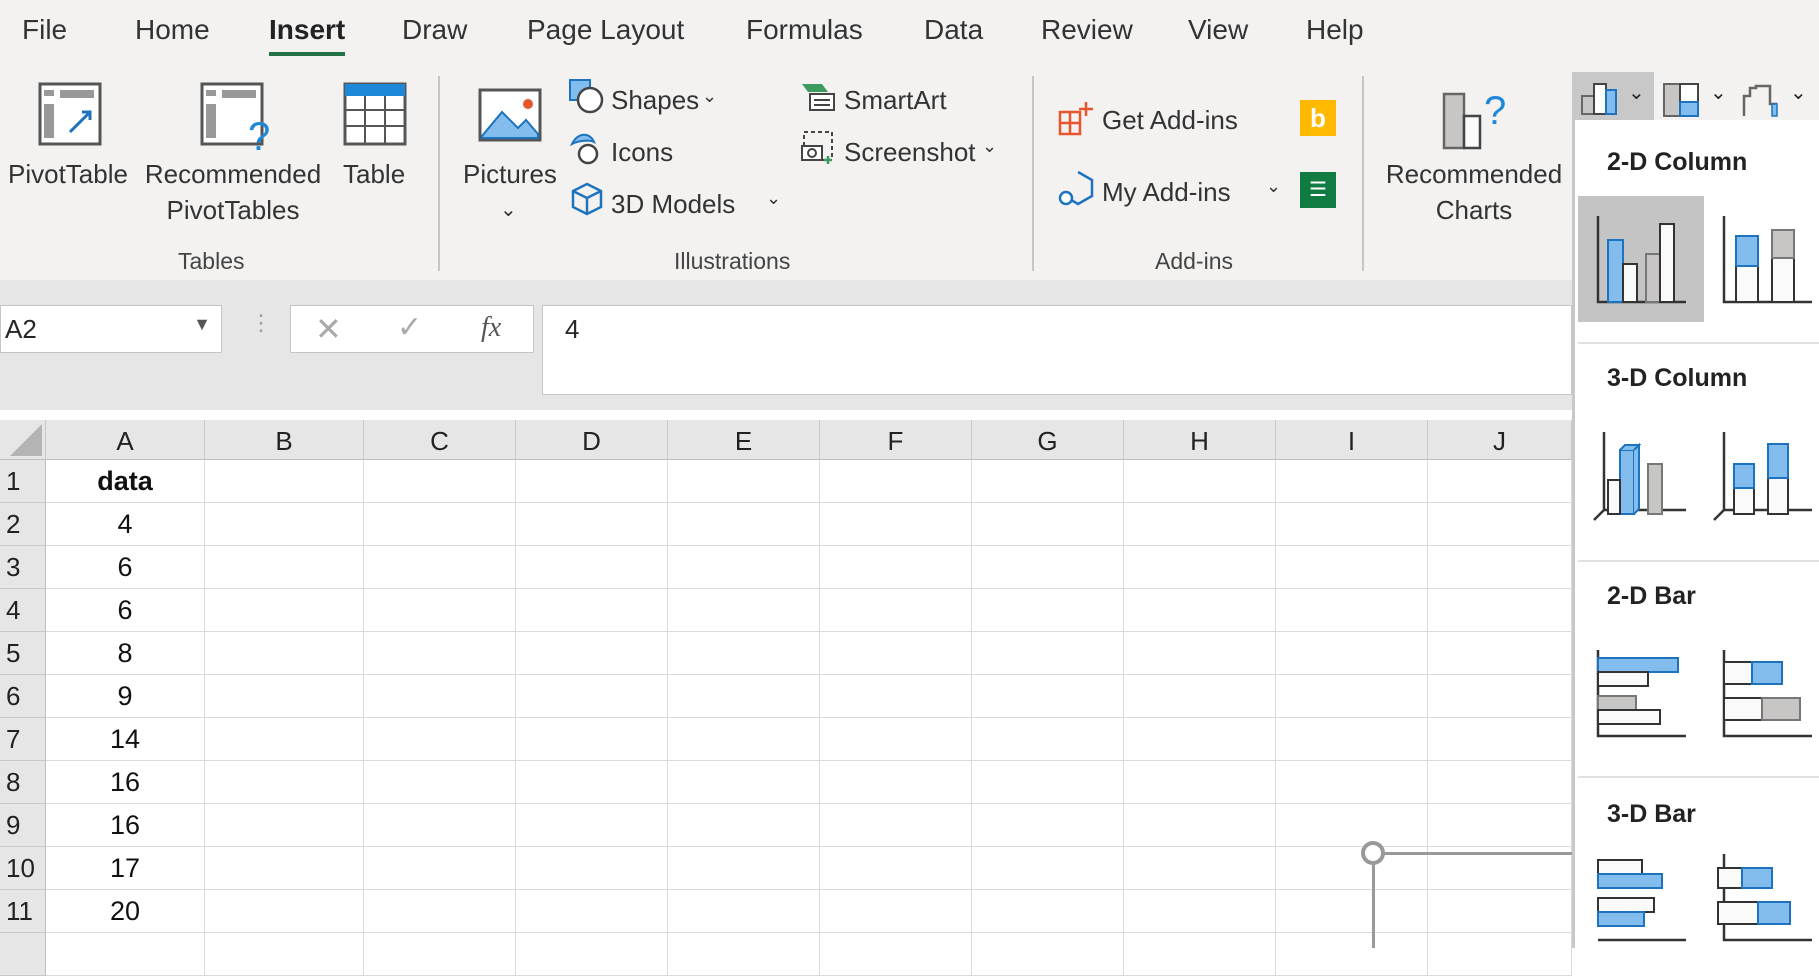 Image resolution: width=1819 pixels, height=976 pixels. Describe the element at coordinates (1087, 30) in the screenshot. I see `tab-review: Review` at that location.